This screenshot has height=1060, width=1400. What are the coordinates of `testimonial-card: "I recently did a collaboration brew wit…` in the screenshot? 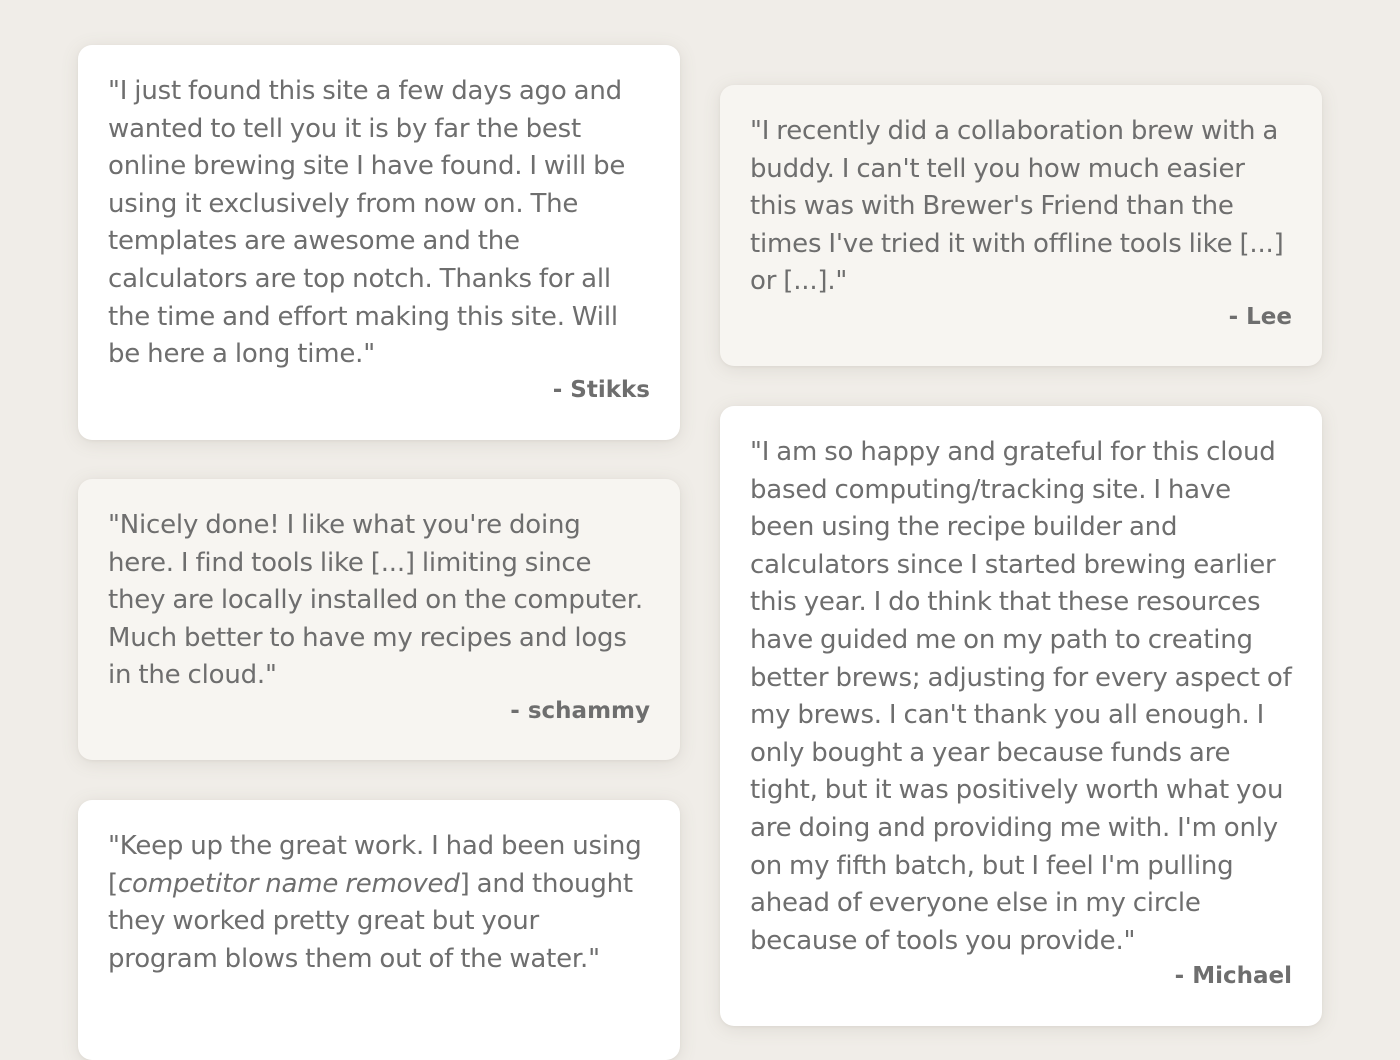 It's located at (1021, 225).